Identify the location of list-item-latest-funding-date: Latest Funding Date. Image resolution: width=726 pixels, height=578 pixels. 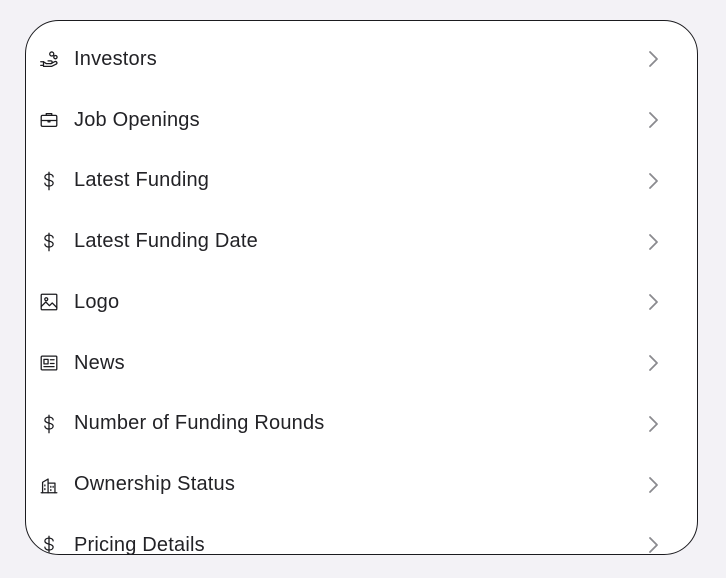
(361, 241).